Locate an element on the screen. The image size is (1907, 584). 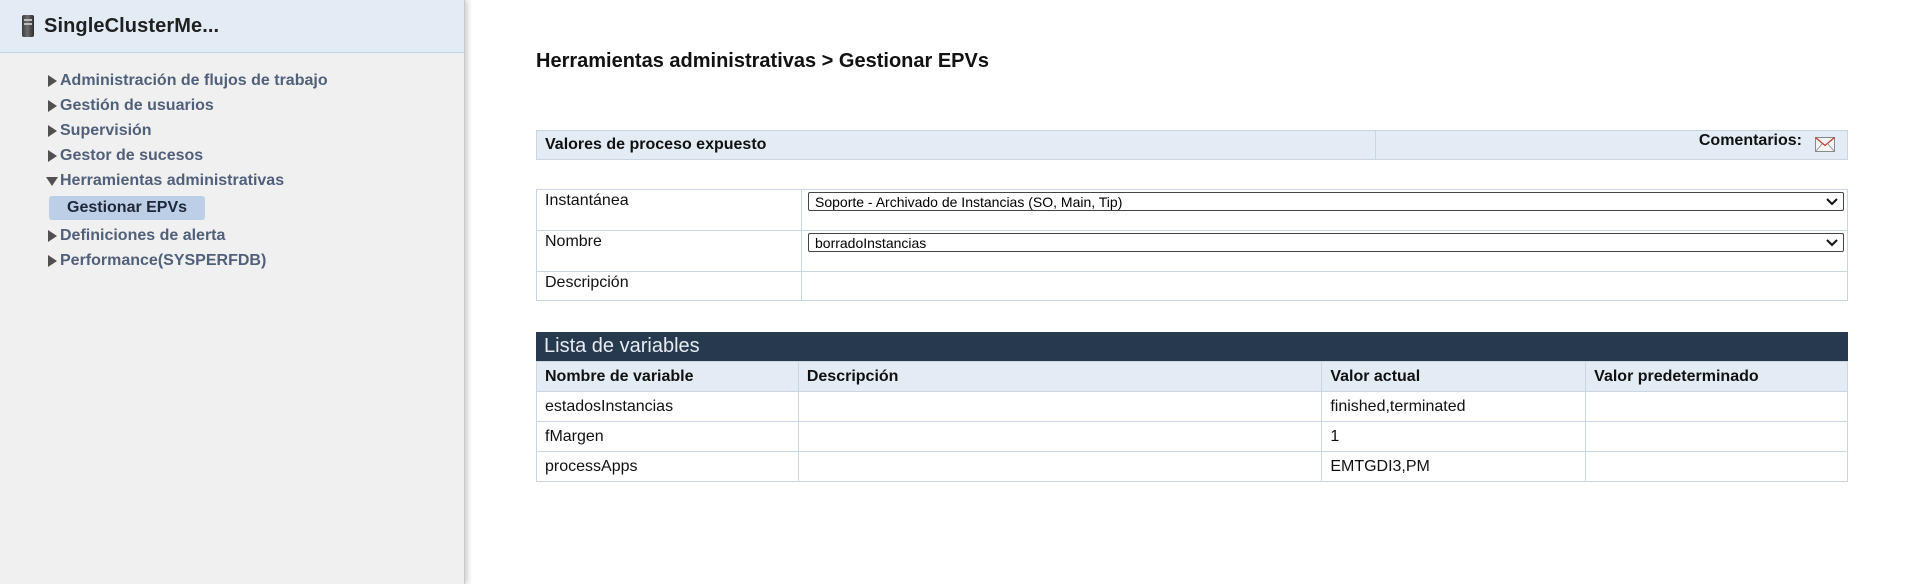
table-row: estadosInstancias finished,terminated is located at coordinates (1192, 406).